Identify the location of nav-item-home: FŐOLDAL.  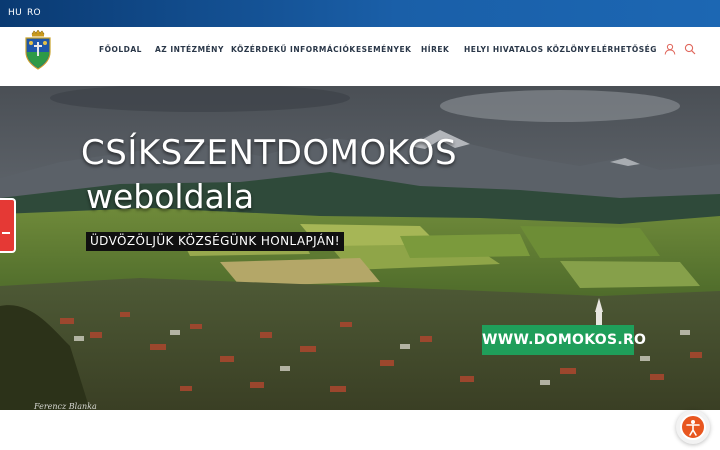
(120, 49).